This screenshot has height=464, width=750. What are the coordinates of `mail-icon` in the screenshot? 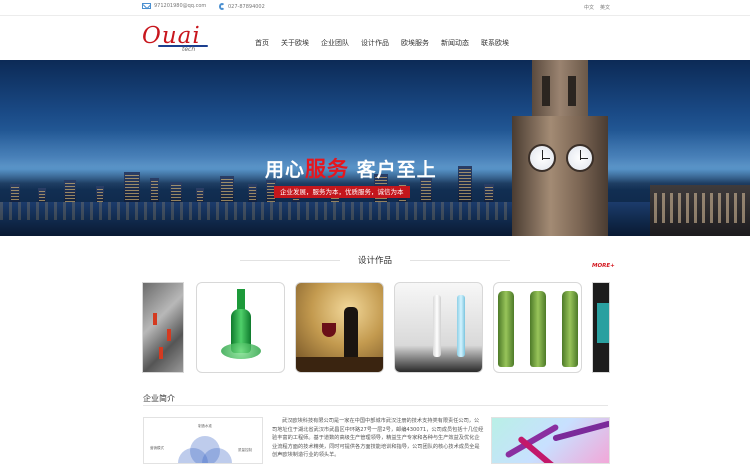 It's located at (146, 6).